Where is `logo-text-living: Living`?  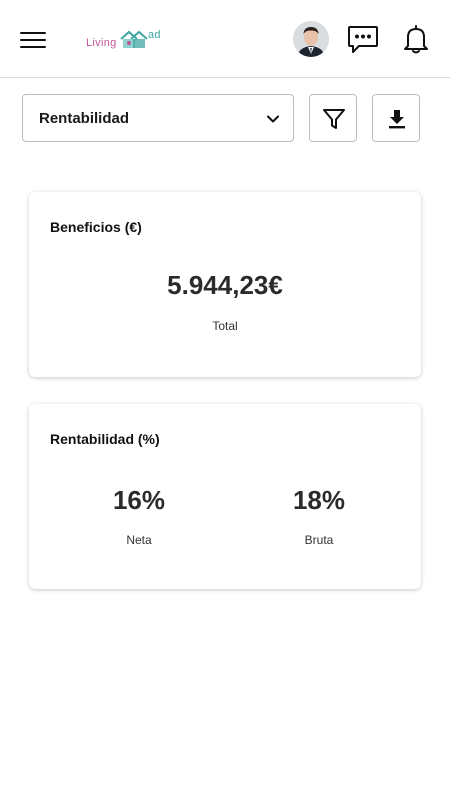 logo-text-living: Living is located at coordinates (101, 43).